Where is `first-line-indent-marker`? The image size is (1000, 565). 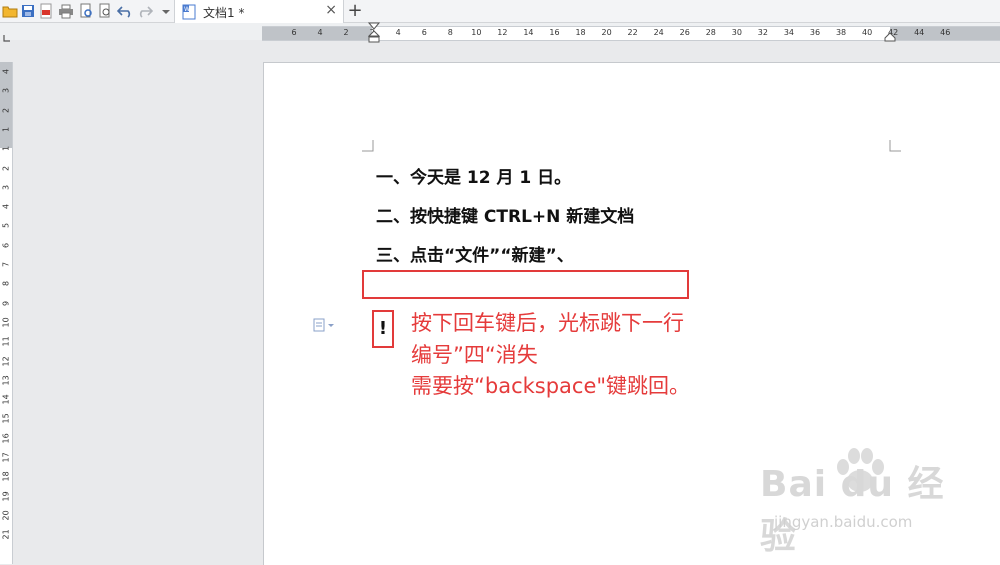 first-line-indent-marker is located at coordinates (374, 33).